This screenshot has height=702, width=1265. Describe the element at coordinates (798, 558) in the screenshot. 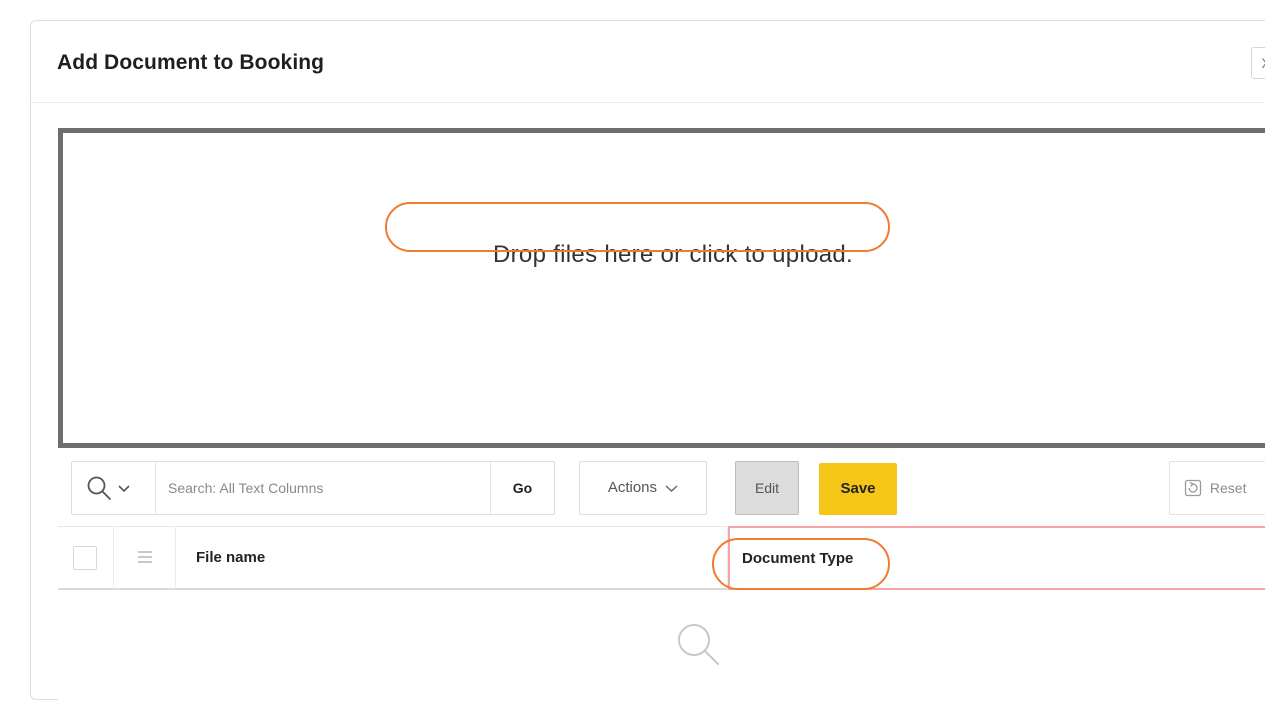

I see `column-label-document-type: Document Type` at that location.